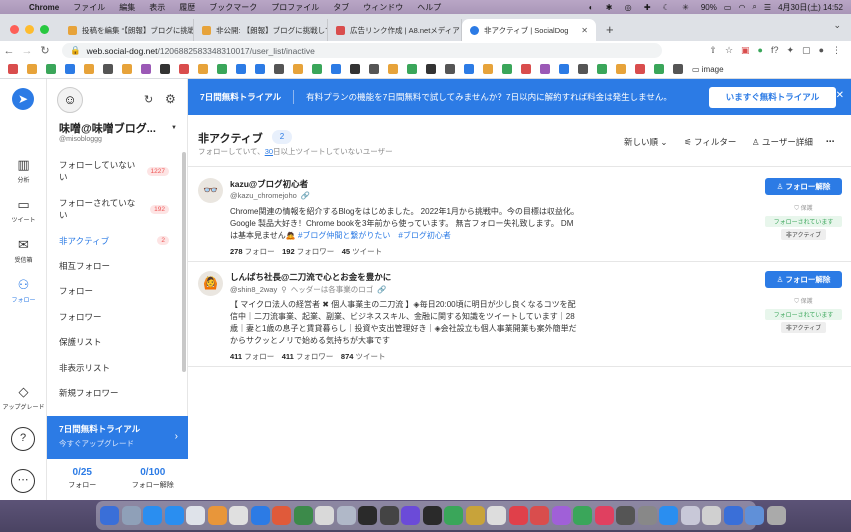 This screenshot has height=532, width=851. What do you see at coordinates (374, 235) in the screenshot?
I see `bio-hashtags: #ブログ仲間と繋がりたい #ブログ初心者` at bounding box center [374, 235].